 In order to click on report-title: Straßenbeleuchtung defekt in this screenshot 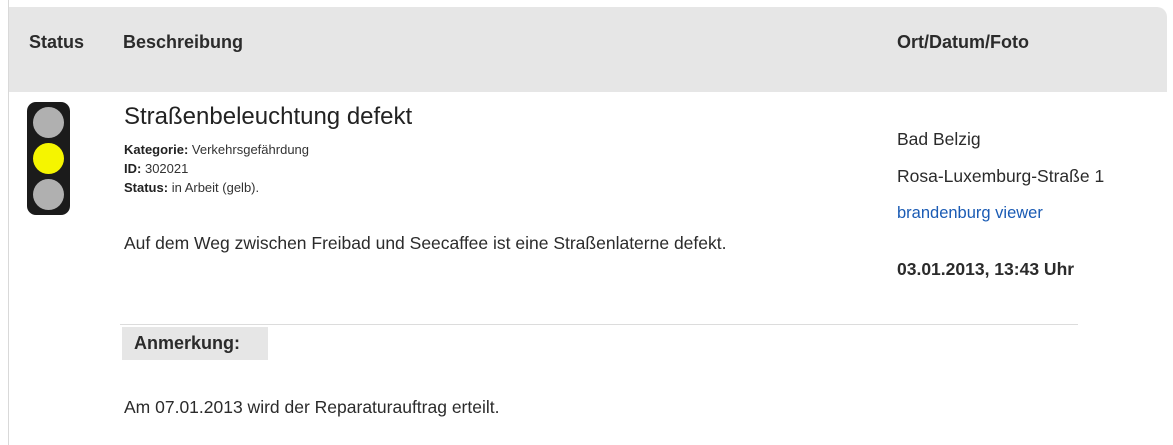, I will do `click(268, 116)`.